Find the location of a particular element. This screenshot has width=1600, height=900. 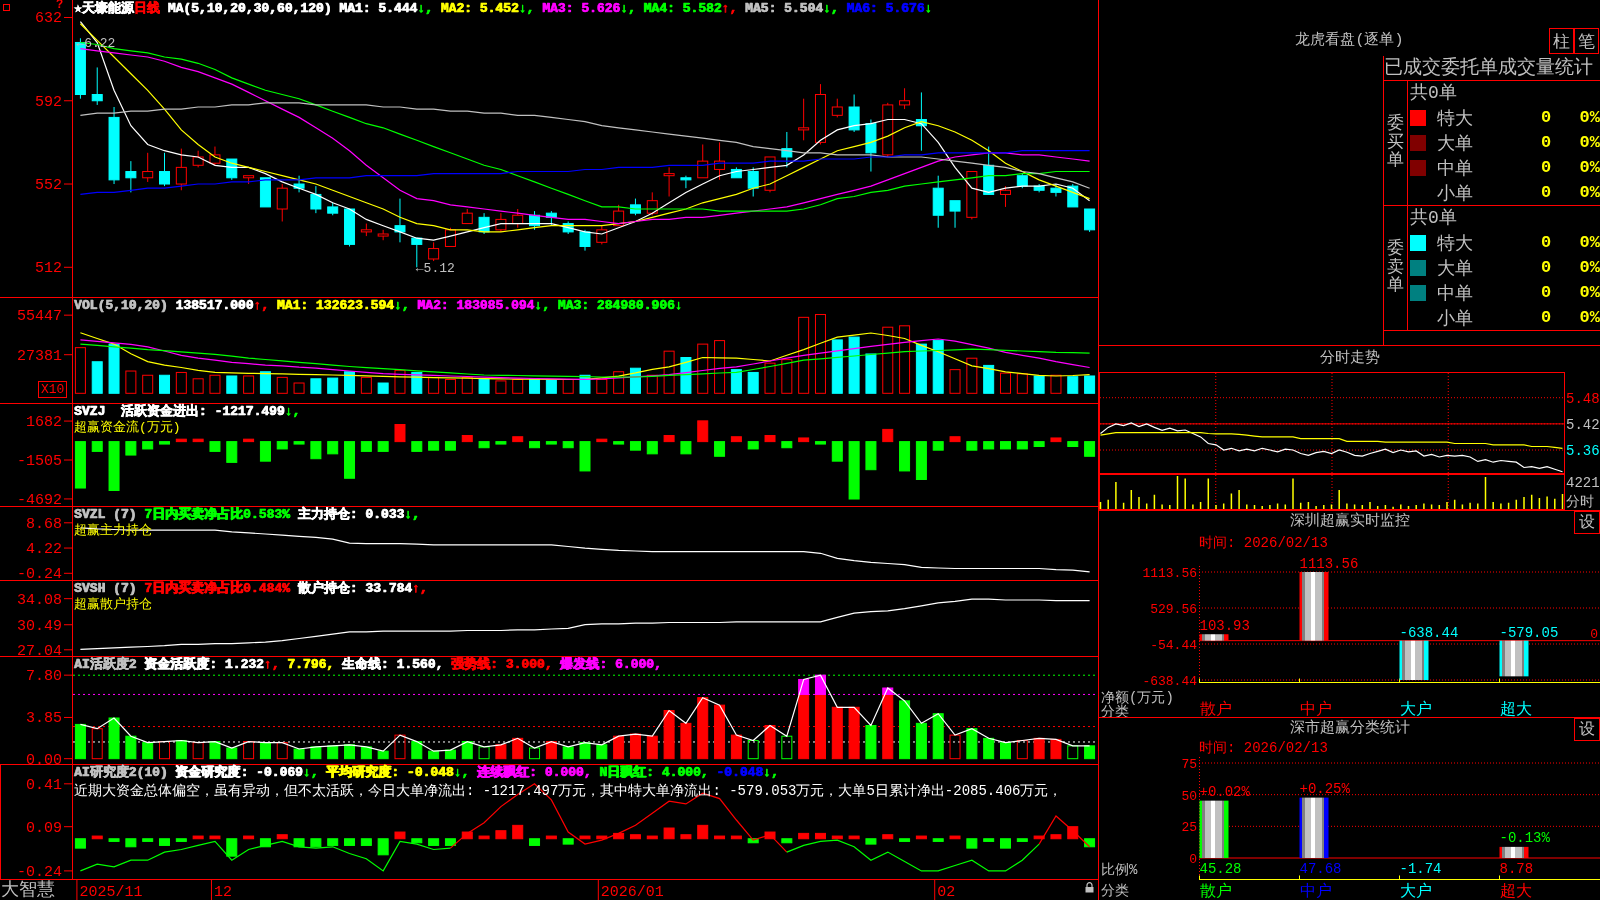

indicator-text: ↓ is located at coordinates (678, 306).